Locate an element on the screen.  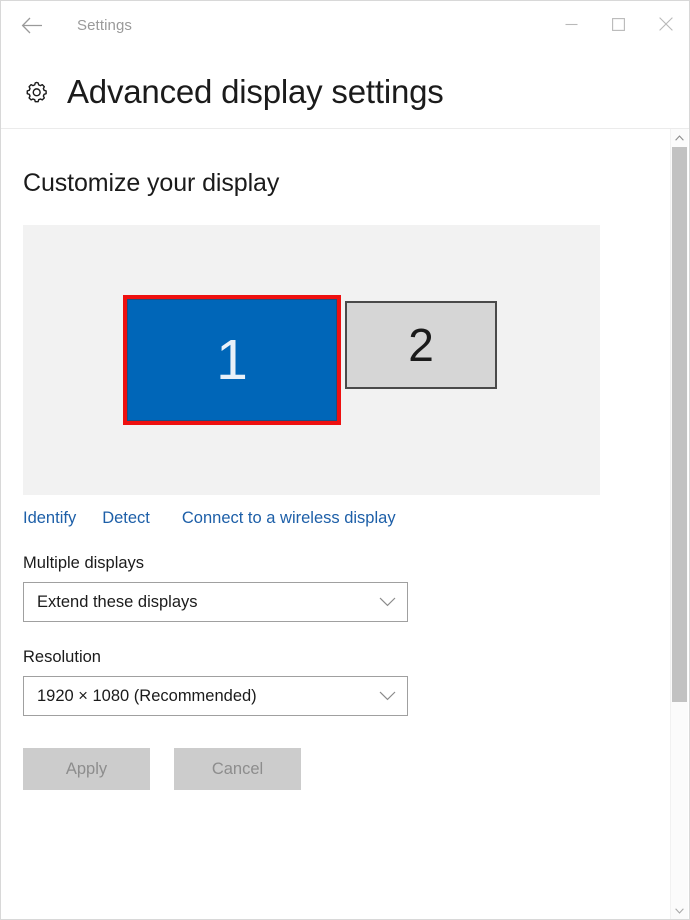
scroll-down-arrow-icon is located at coordinates (679, 910).